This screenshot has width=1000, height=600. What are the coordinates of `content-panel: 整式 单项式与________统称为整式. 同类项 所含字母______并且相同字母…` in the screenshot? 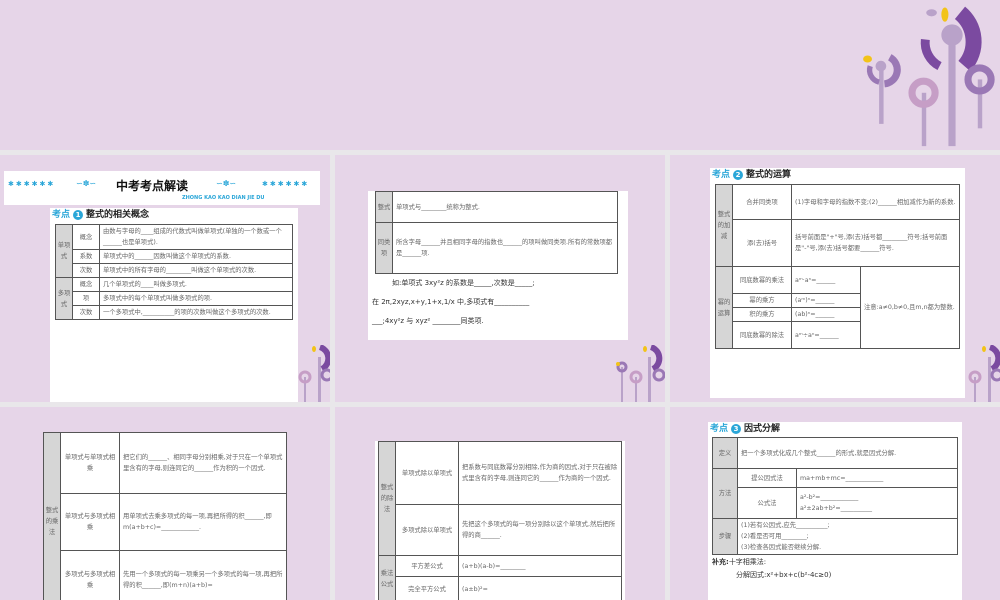 It's located at (498, 265).